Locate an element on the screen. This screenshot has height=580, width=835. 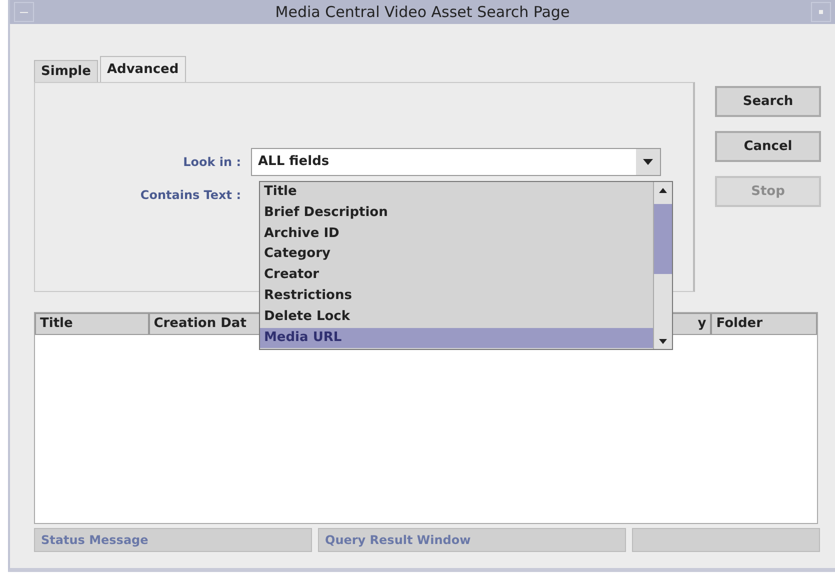
dropdown-option: Media URL is located at coordinates (456, 338).